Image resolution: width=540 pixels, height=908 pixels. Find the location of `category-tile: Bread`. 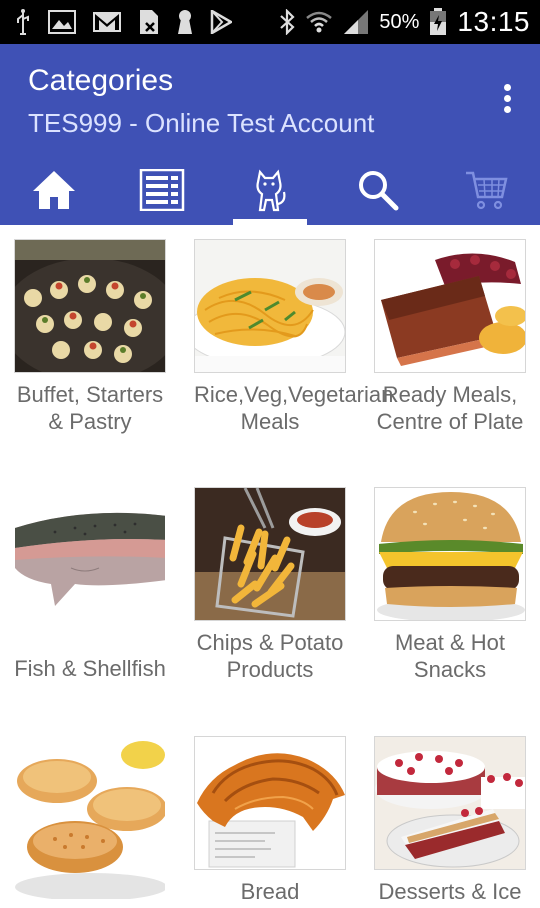

category-tile: Bread is located at coordinates (270, 820).